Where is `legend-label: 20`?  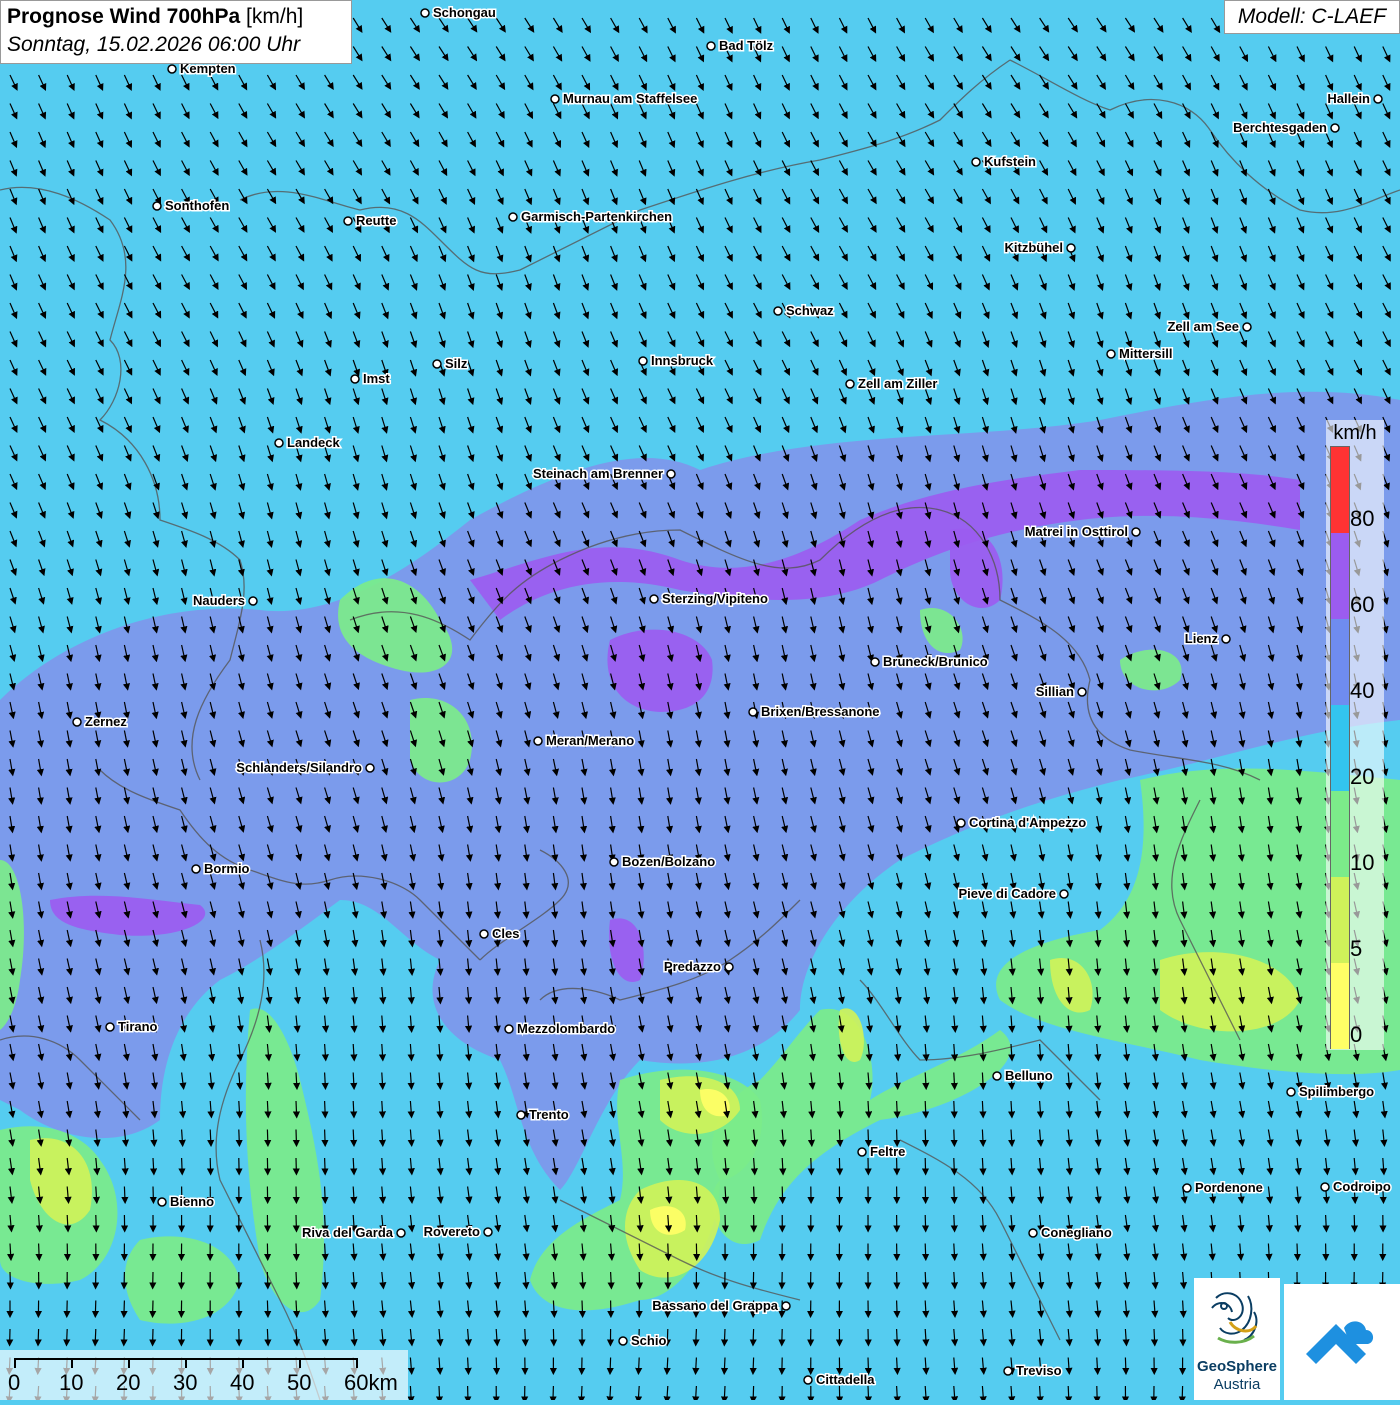
legend-label: 20 is located at coordinates (1362, 777).